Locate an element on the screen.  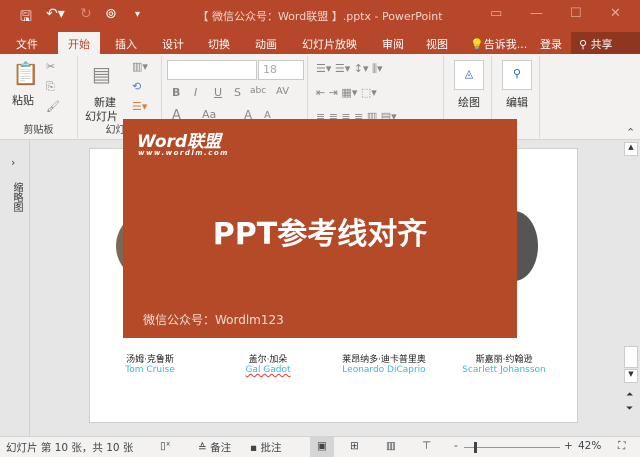
underline-button: U is located at coordinates (218, 92).